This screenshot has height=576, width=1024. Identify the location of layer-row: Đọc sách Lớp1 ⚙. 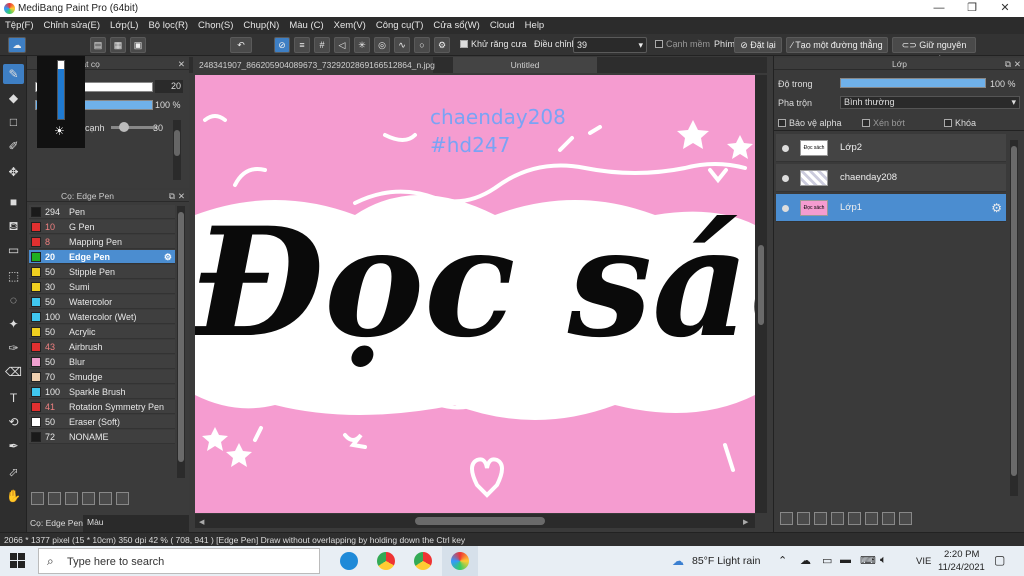
(891, 208).